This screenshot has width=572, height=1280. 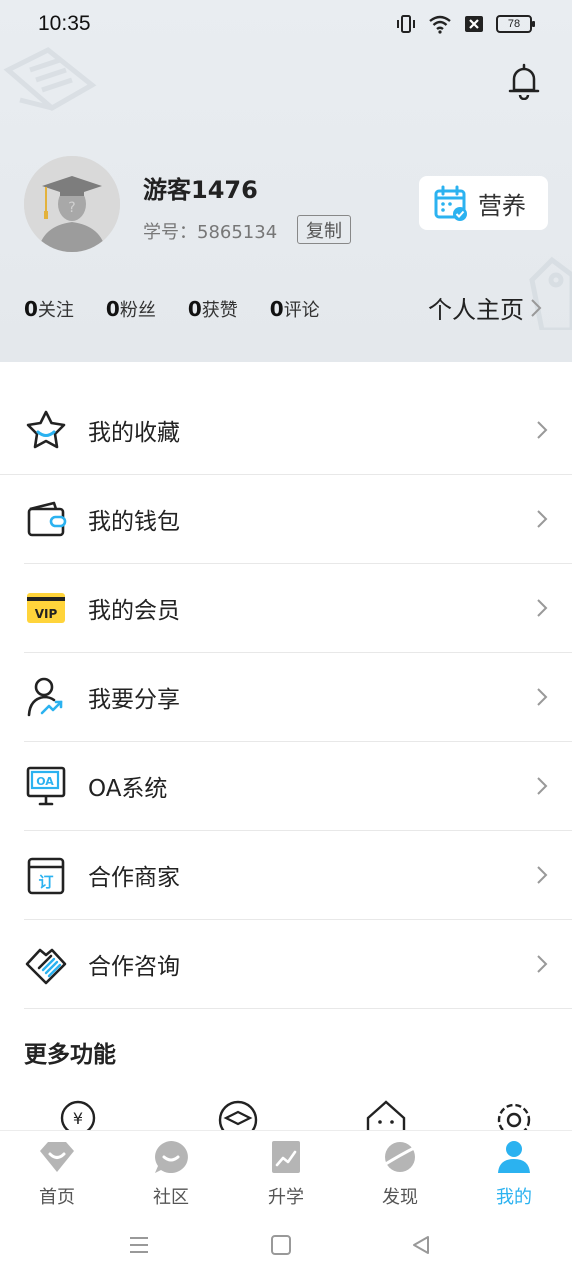 I want to click on money-service-icon: ¥, so click(x=78, y=1115).